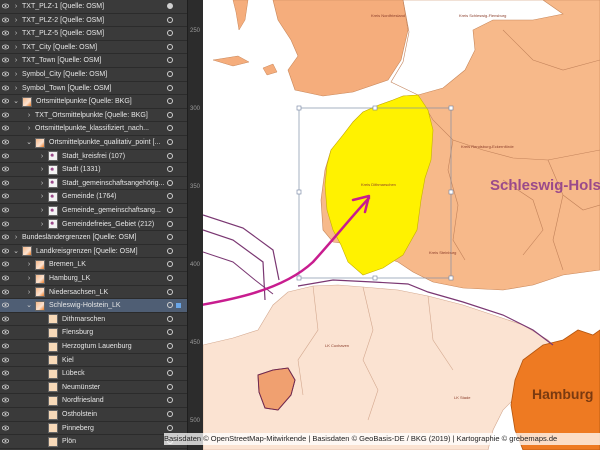 The image size is (600, 450). What do you see at coordinates (93, 102) in the screenshot?
I see `layer-row: ⌄ Ortsmittelpunkte [Quelle: BKG]` at bounding box center [93, 102].